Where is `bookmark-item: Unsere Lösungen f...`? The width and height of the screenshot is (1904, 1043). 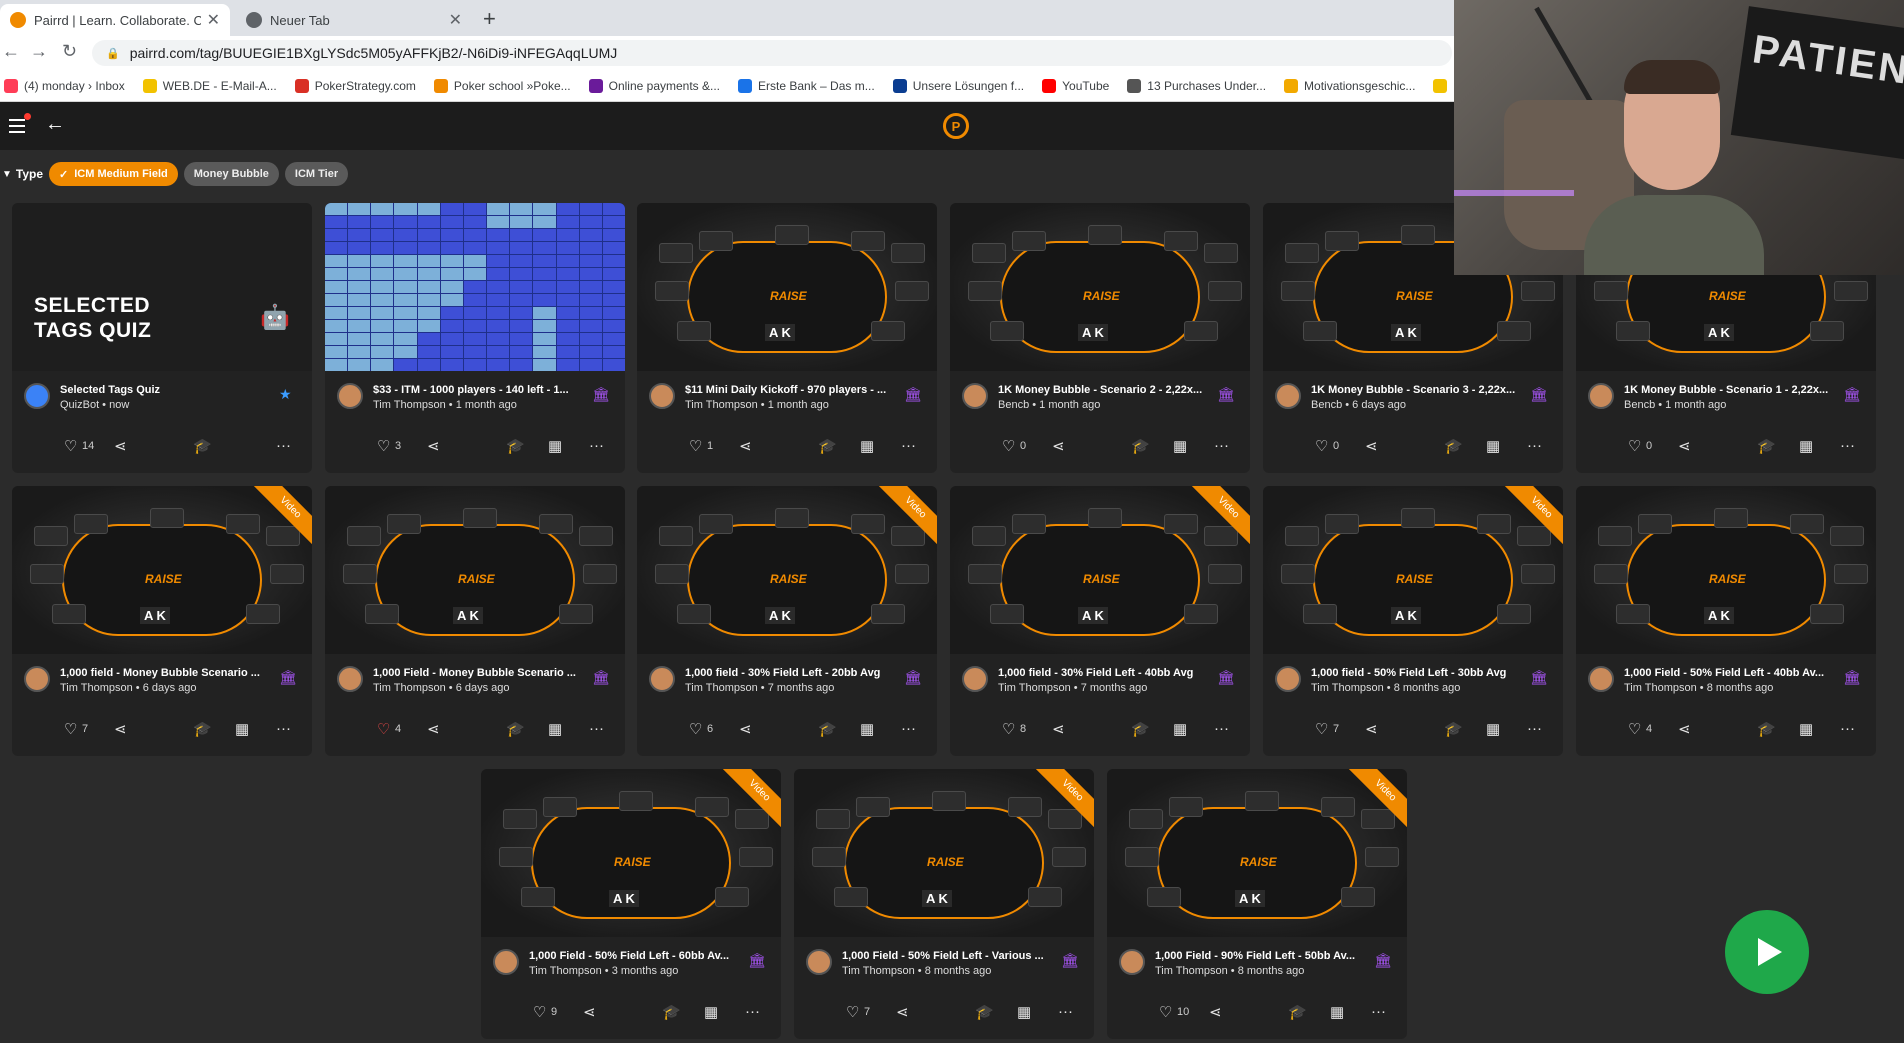 bookmark-item: Unsere Lösungen f... is located at coordinates (958, 85).